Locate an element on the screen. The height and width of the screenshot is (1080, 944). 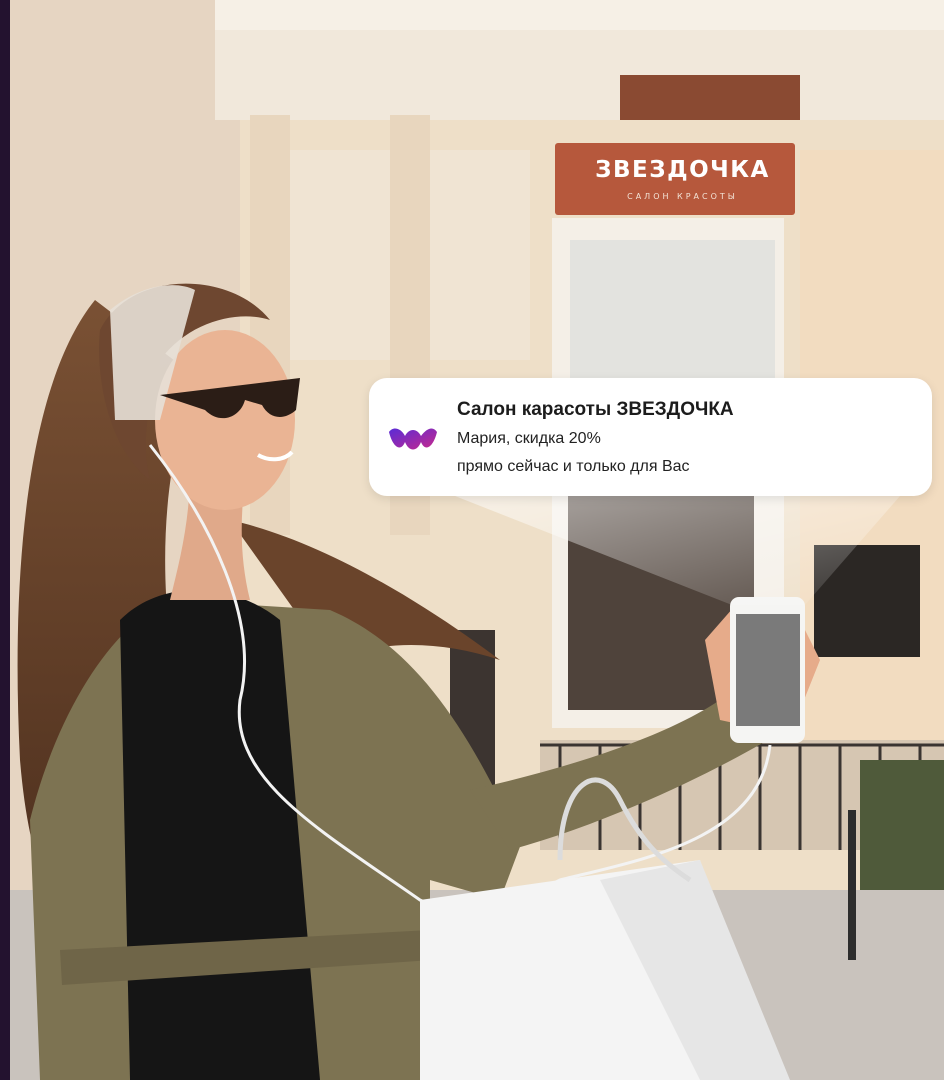
shop-window-blind is located at coordinates (672, 312).